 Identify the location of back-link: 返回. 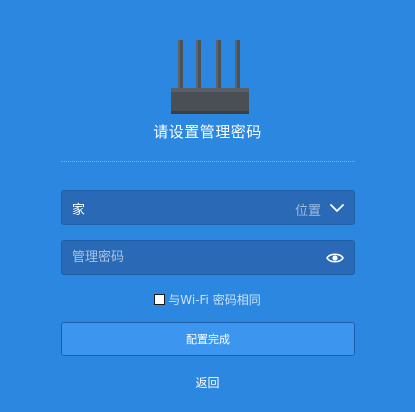
(207, 382).